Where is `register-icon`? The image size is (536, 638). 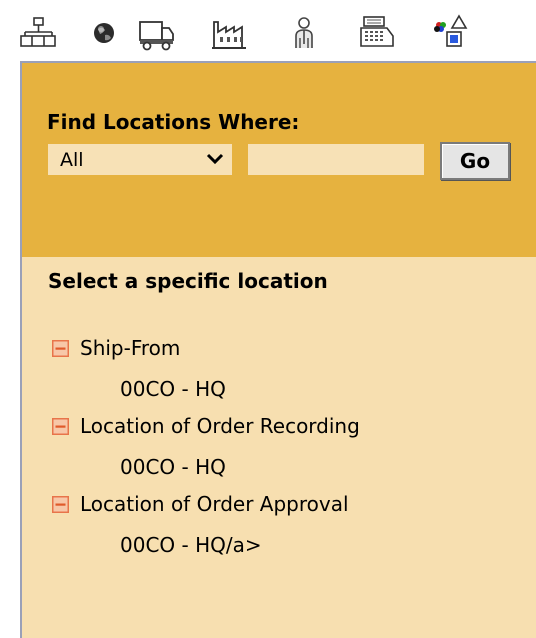 register-icon is located at coordinates (378, 34).